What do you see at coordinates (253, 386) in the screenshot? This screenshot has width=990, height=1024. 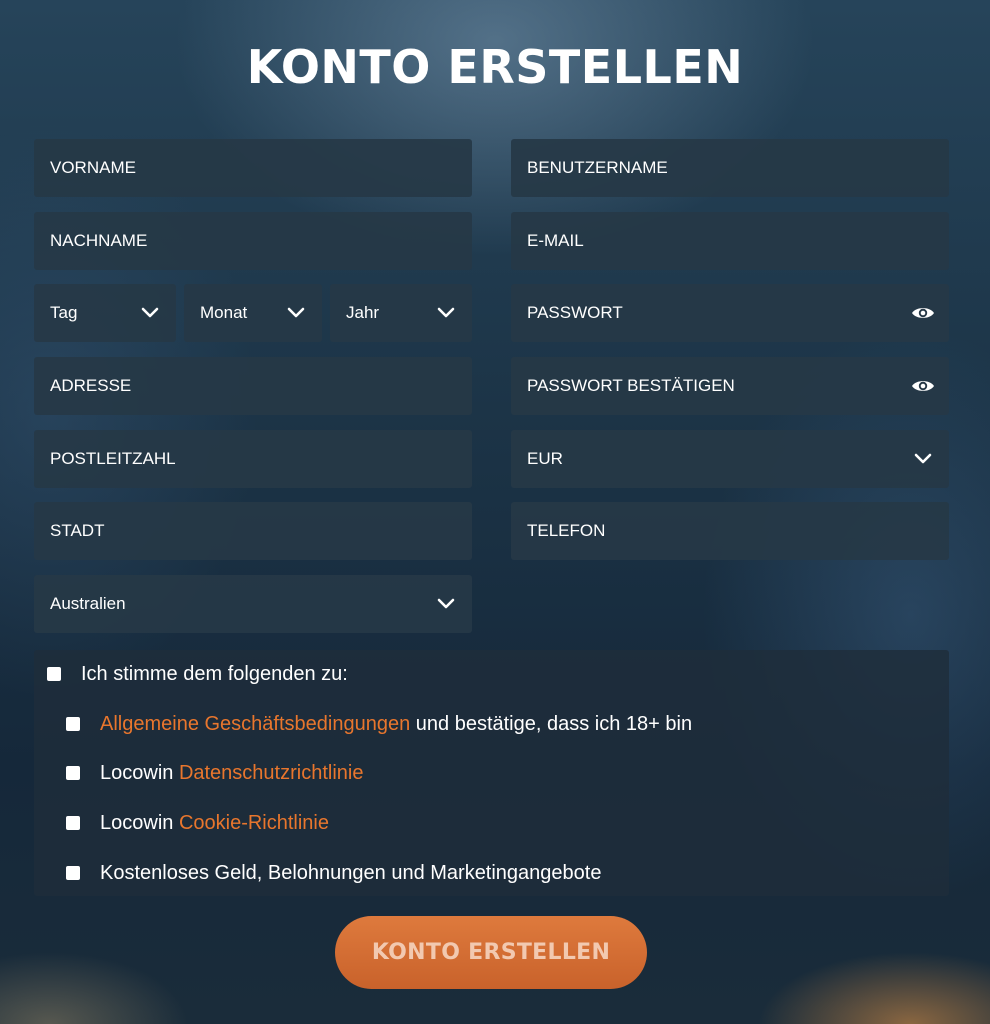 I see `address-field: ADRESSE` at bounding box center [253, 386].